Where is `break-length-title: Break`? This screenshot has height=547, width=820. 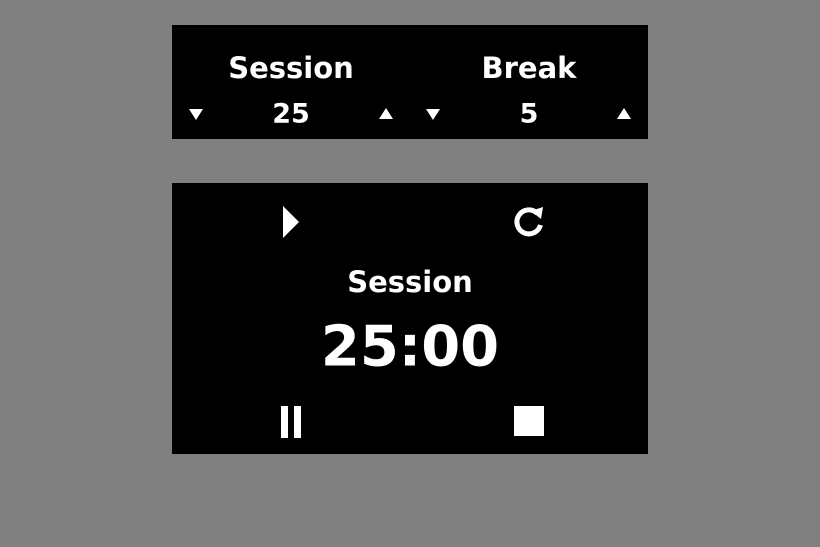
break-length-title: Break is located at coordinates (529, 68).